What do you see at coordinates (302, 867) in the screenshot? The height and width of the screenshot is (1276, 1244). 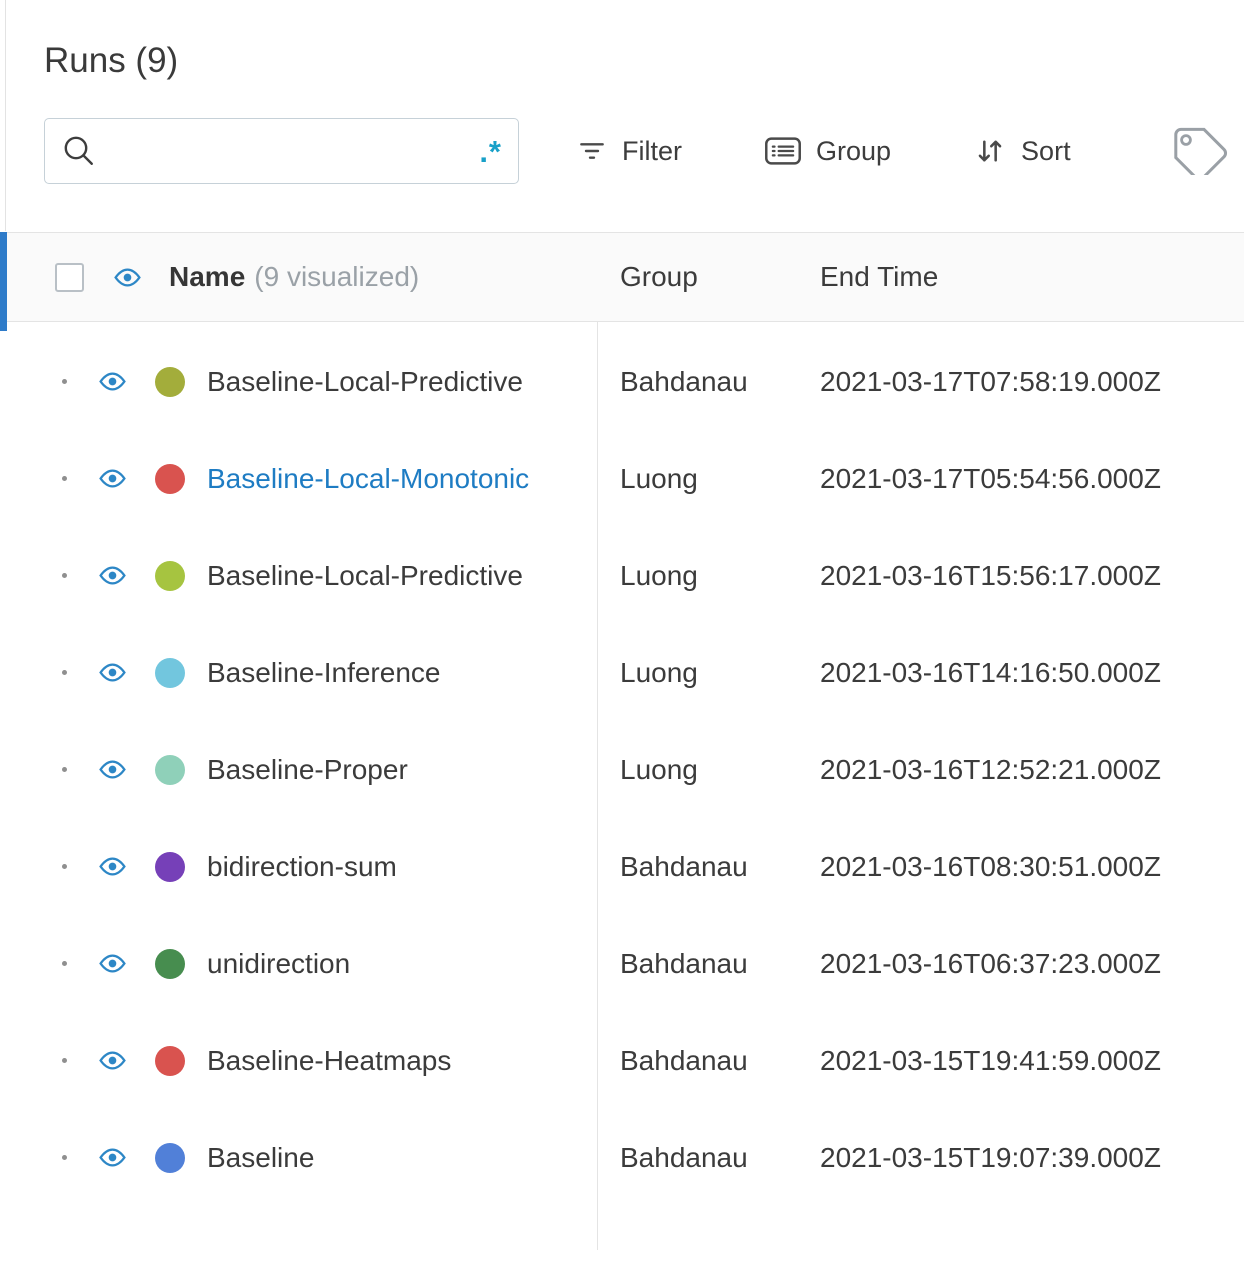 I see `run-name-link: bidirection-sum` at bounding box center [302, 867].